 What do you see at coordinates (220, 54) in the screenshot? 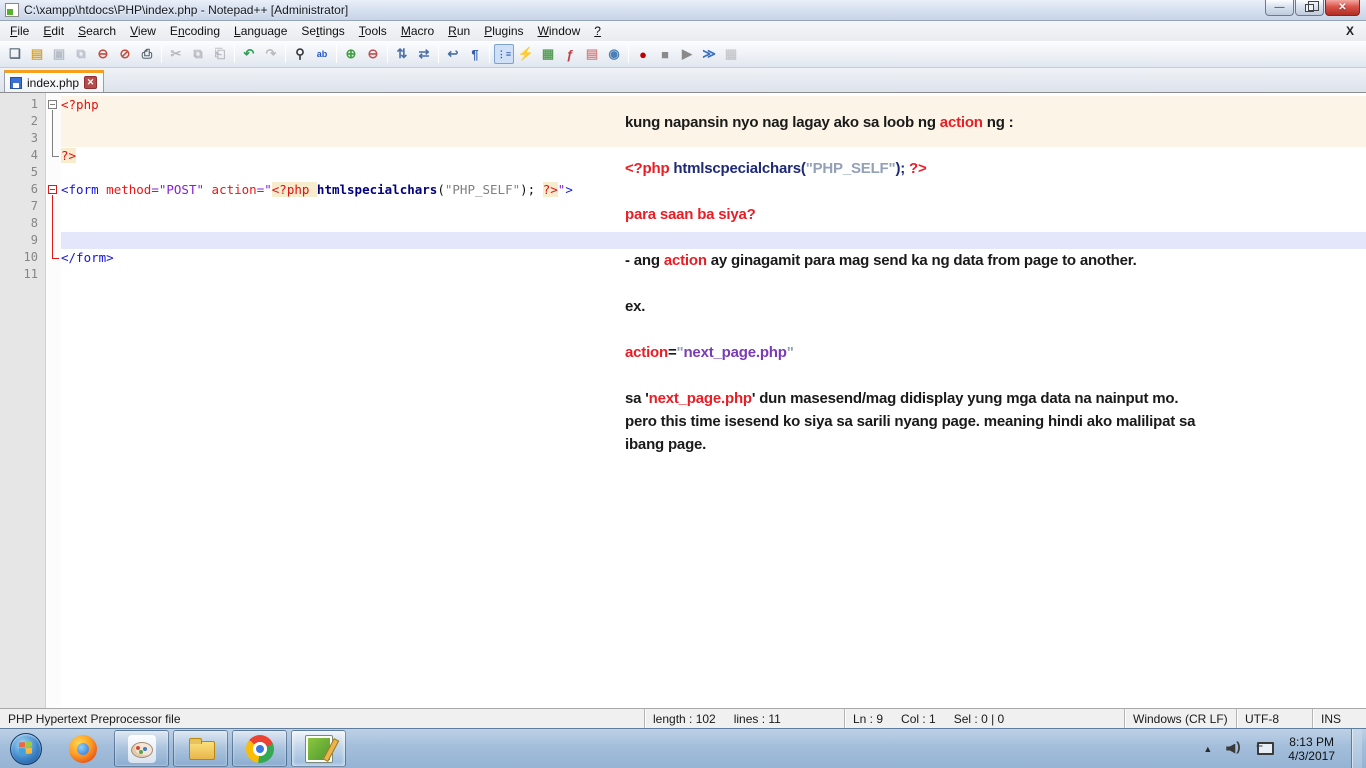
I see `paste-button: ⎗` at bounding box center [220, 54].